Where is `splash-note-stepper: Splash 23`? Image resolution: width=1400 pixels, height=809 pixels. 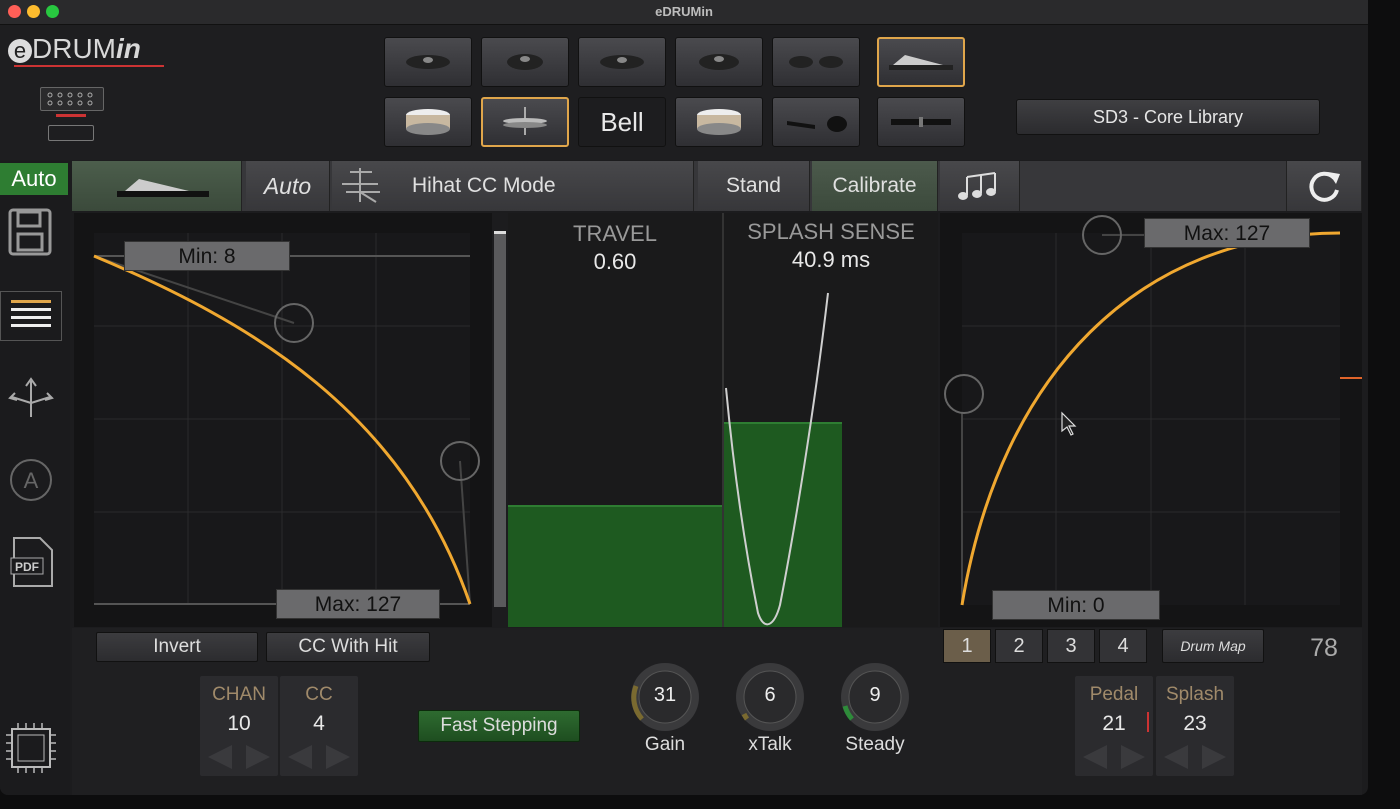 splash-note-stepper: Splash 23 is located at coordinates (1195, 726).